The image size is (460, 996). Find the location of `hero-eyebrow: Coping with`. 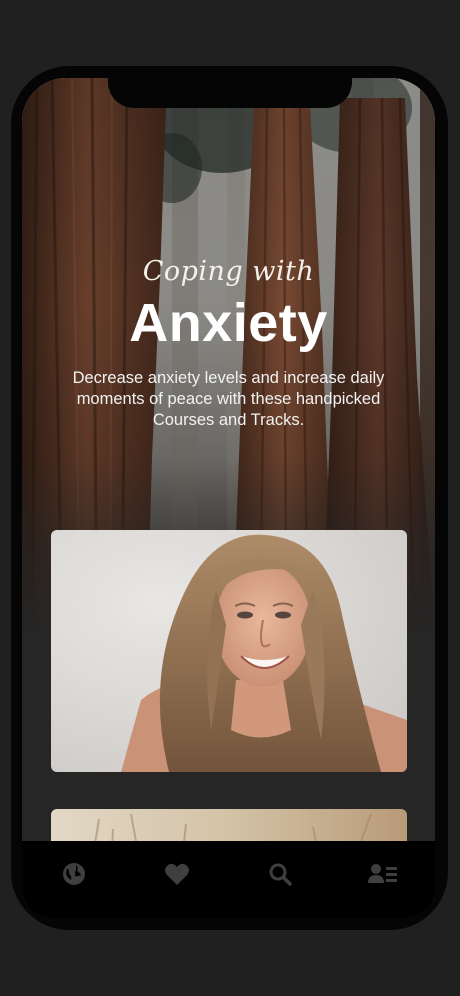

hero-eyebrow: Coping with is located at coordinates (228, 271).